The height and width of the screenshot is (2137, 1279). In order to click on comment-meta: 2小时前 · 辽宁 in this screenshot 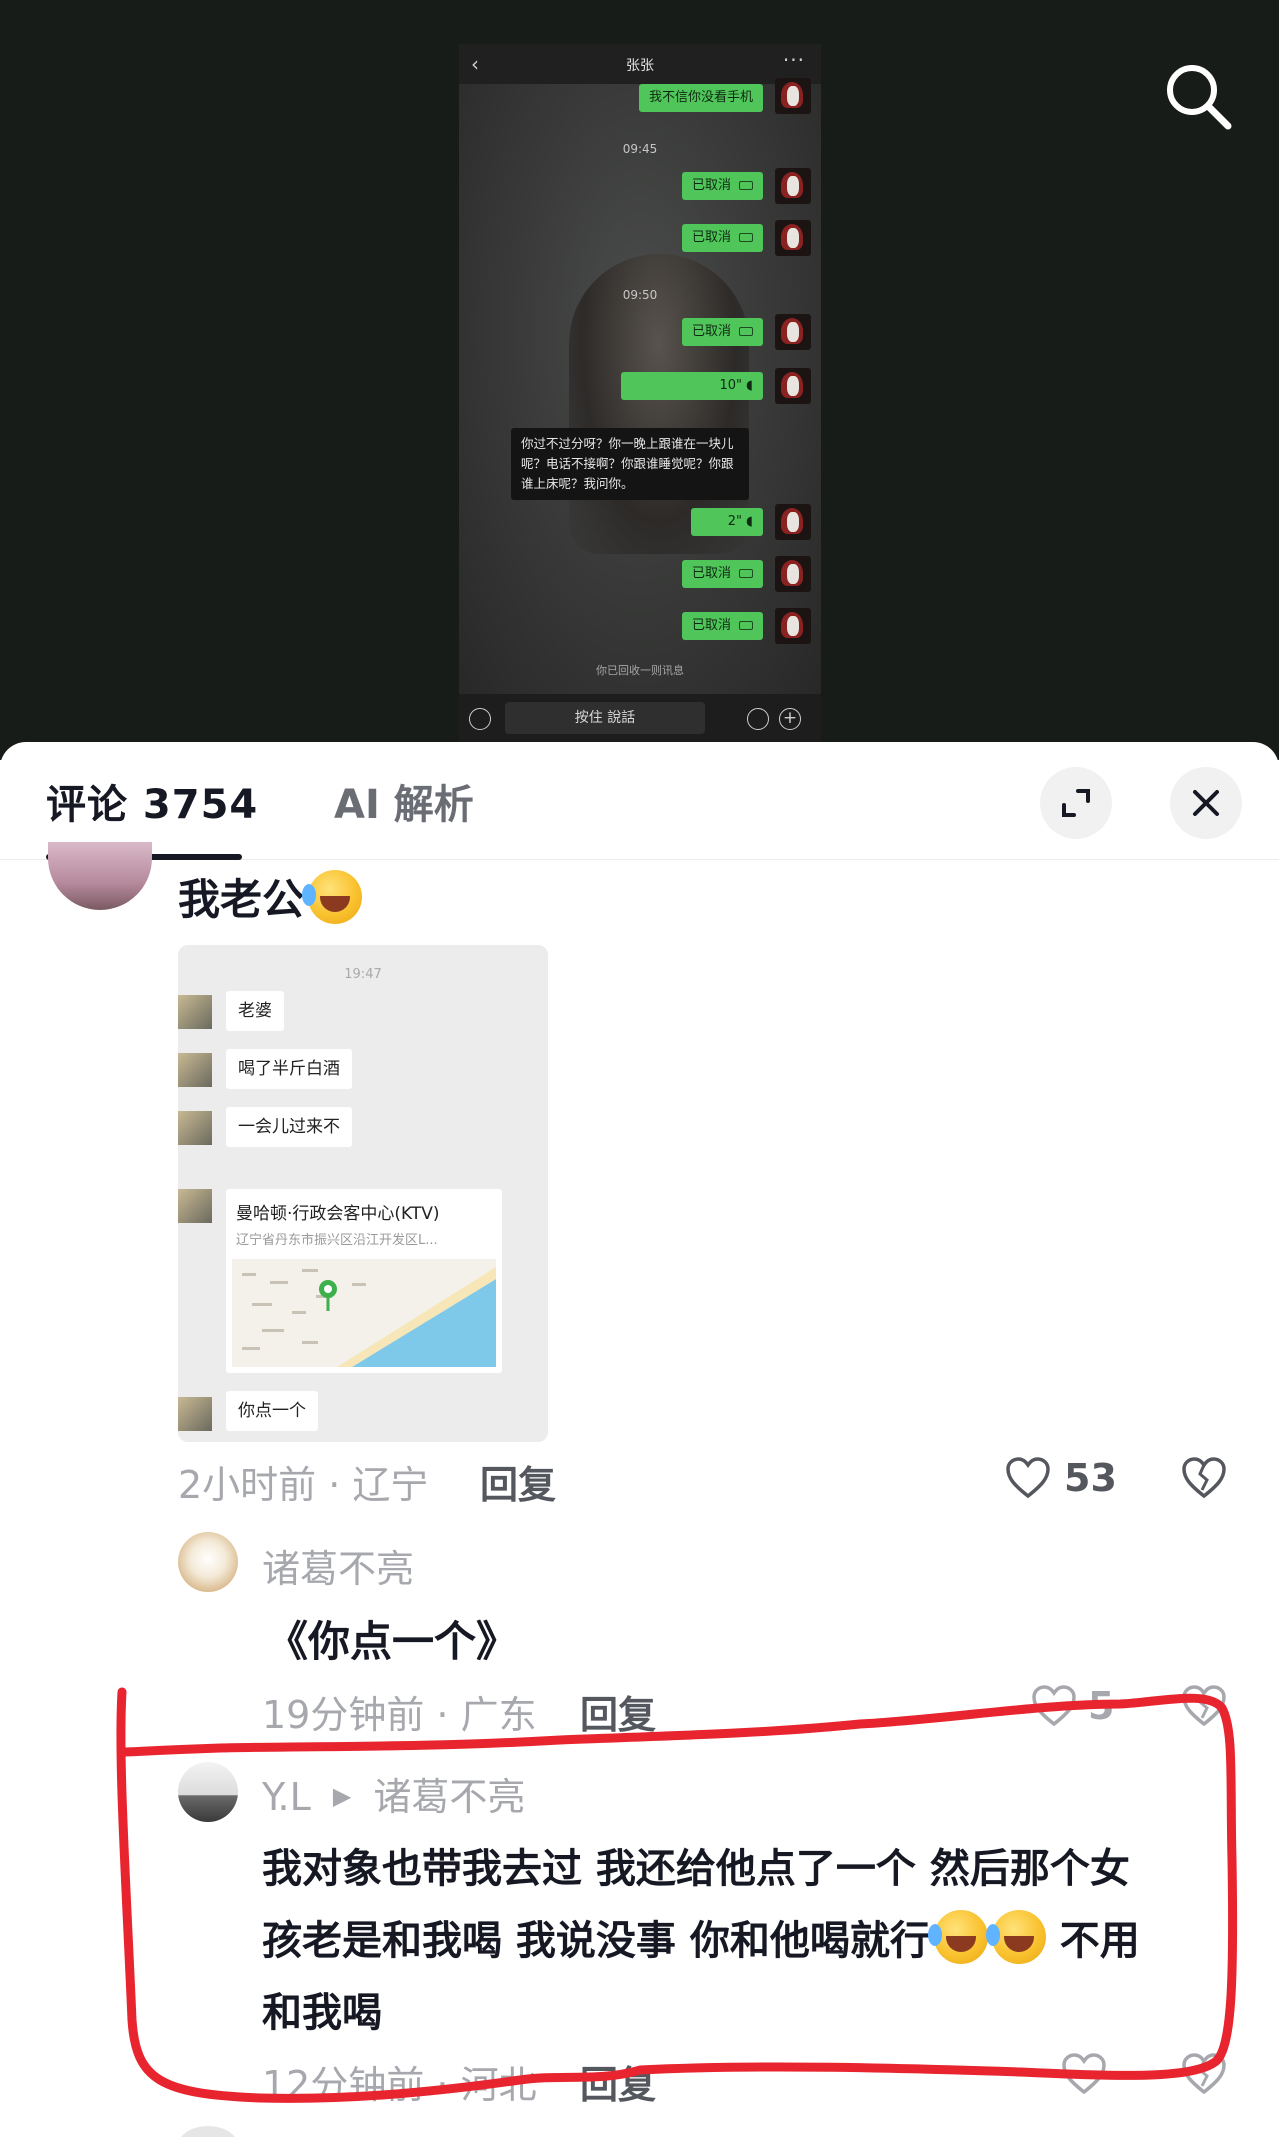, I will do `click(303, 1485)`.